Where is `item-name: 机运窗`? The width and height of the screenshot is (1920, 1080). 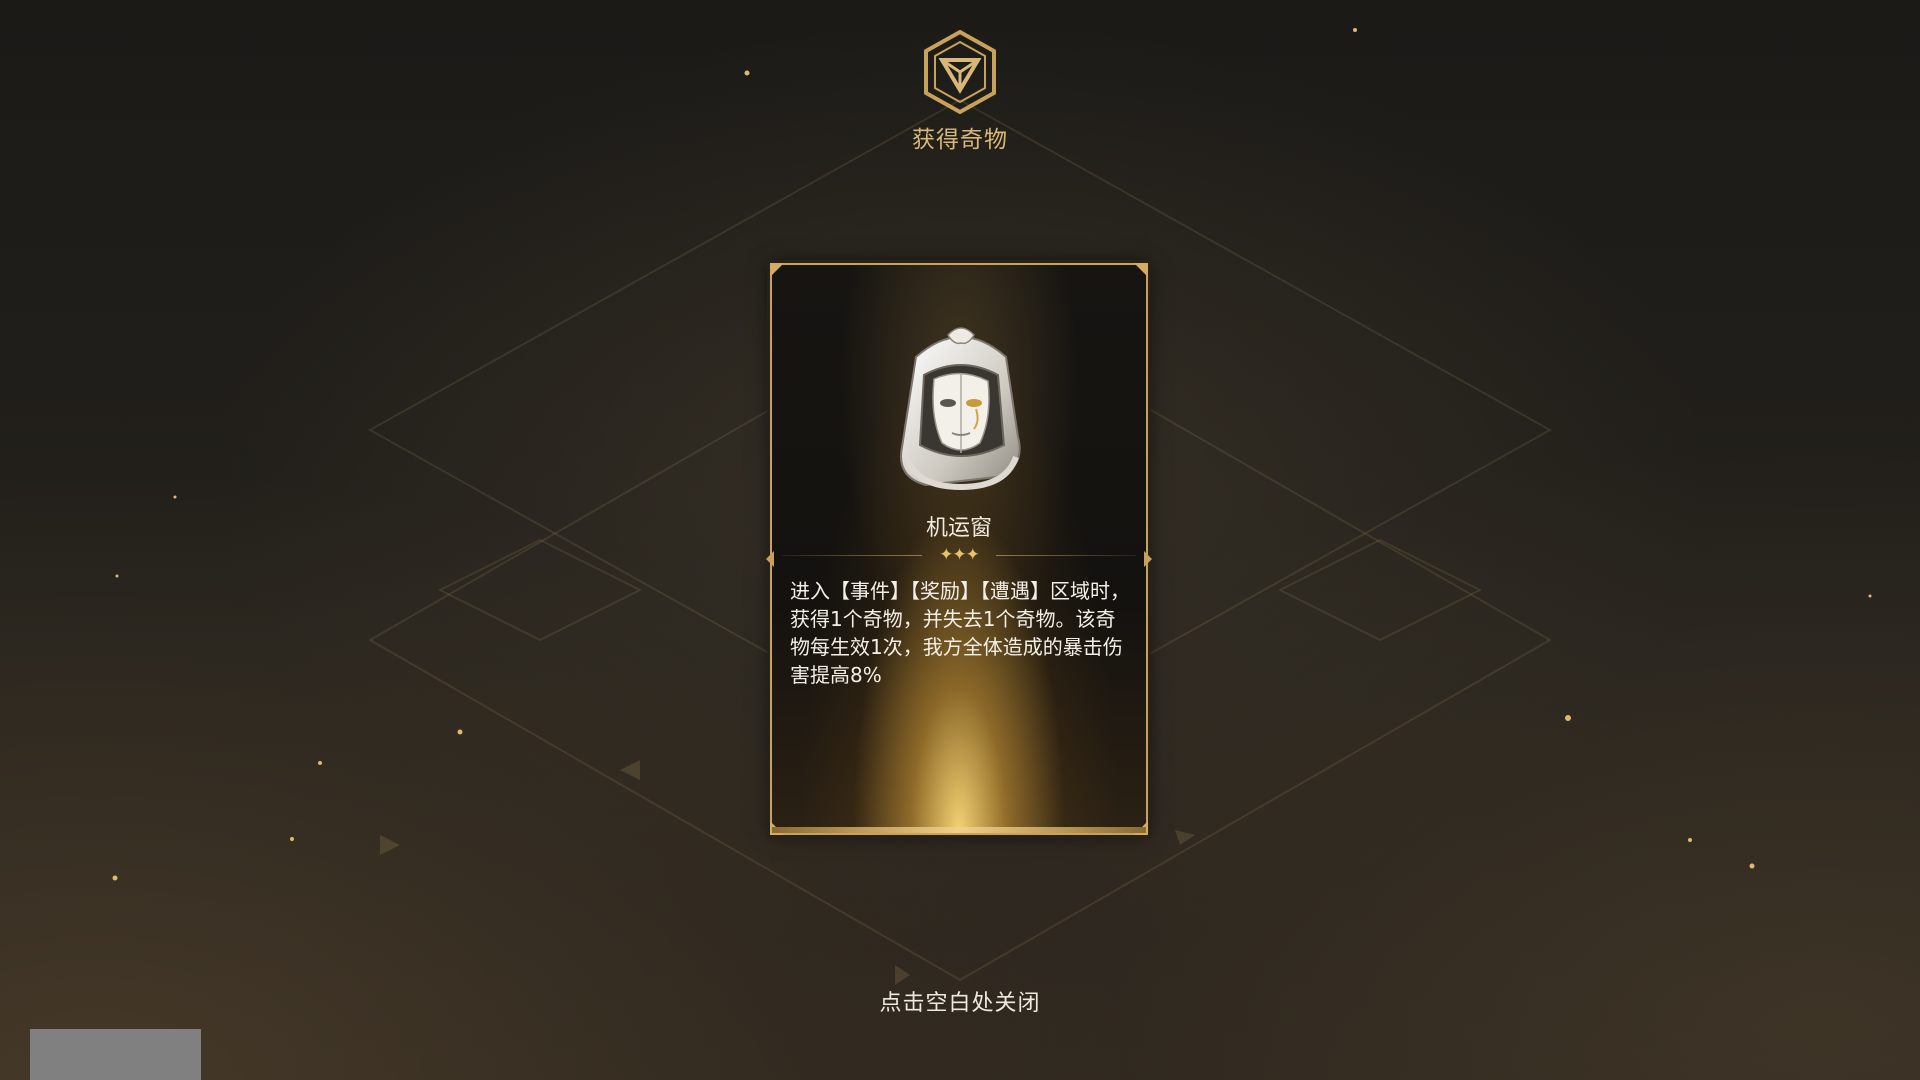 item-name: 机运窗 is located at coordinates (958, 528).